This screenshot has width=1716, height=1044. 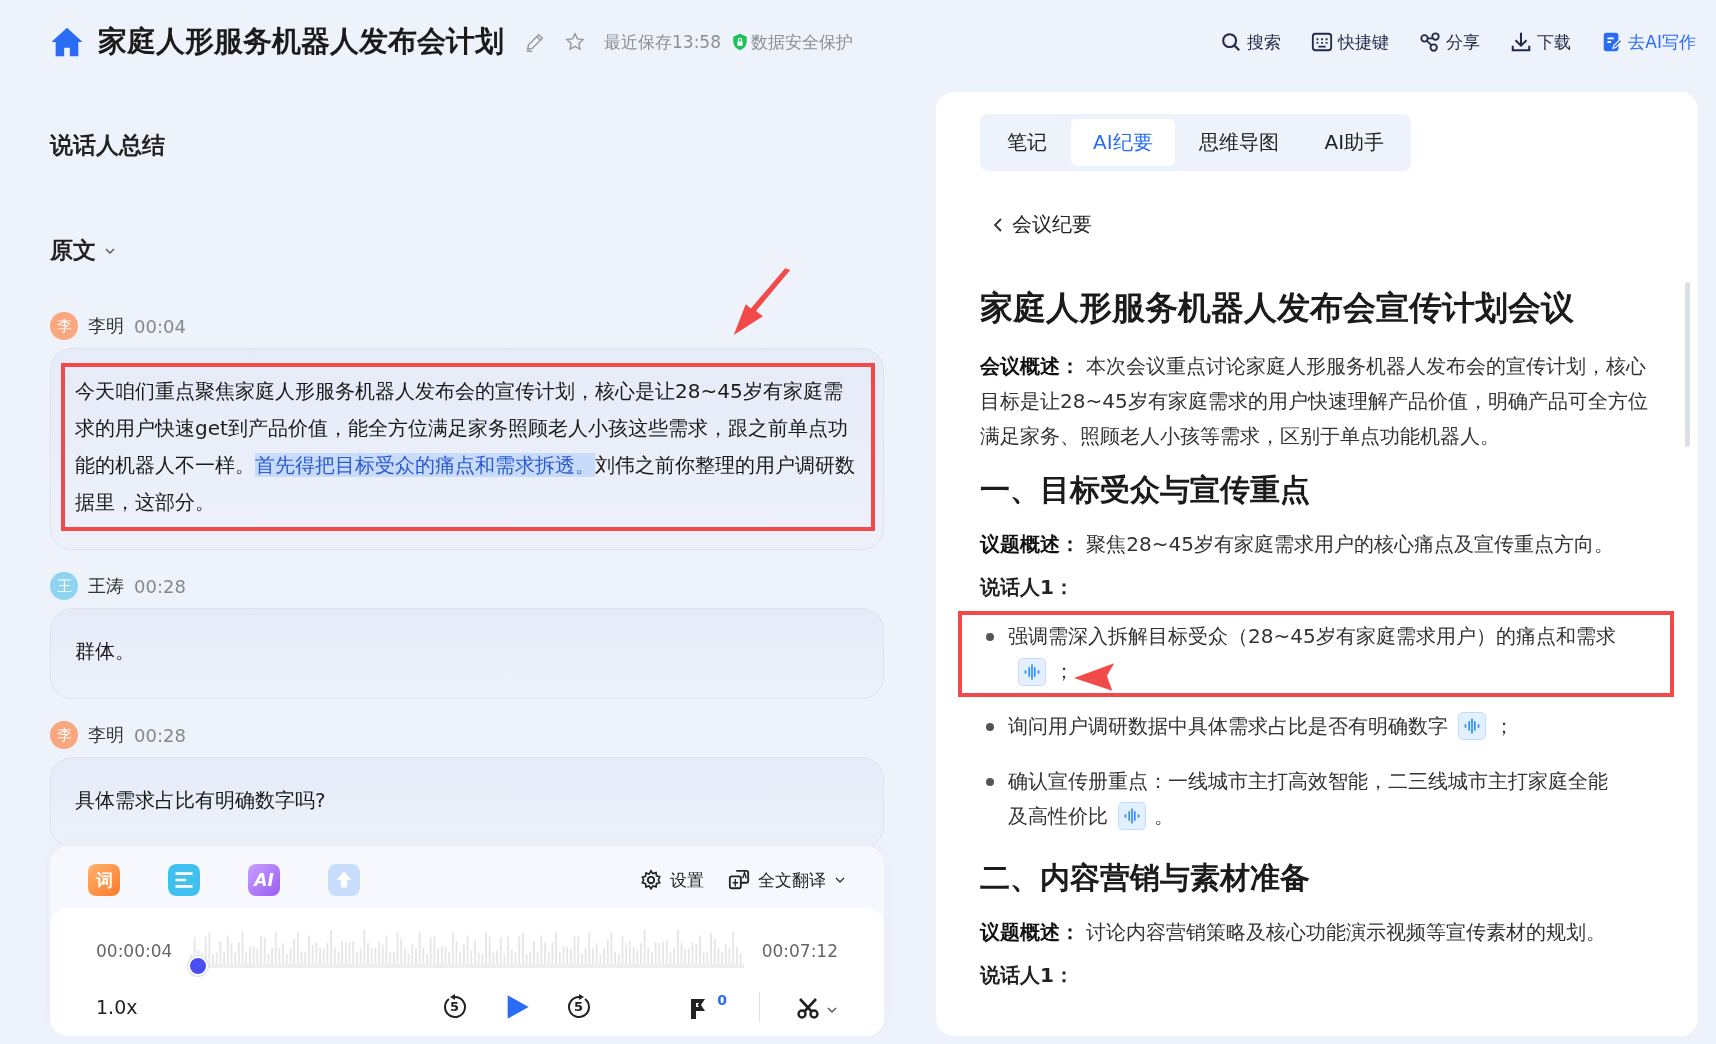 I want to click on search-button: 搜索, so click(x=1251, y=42).